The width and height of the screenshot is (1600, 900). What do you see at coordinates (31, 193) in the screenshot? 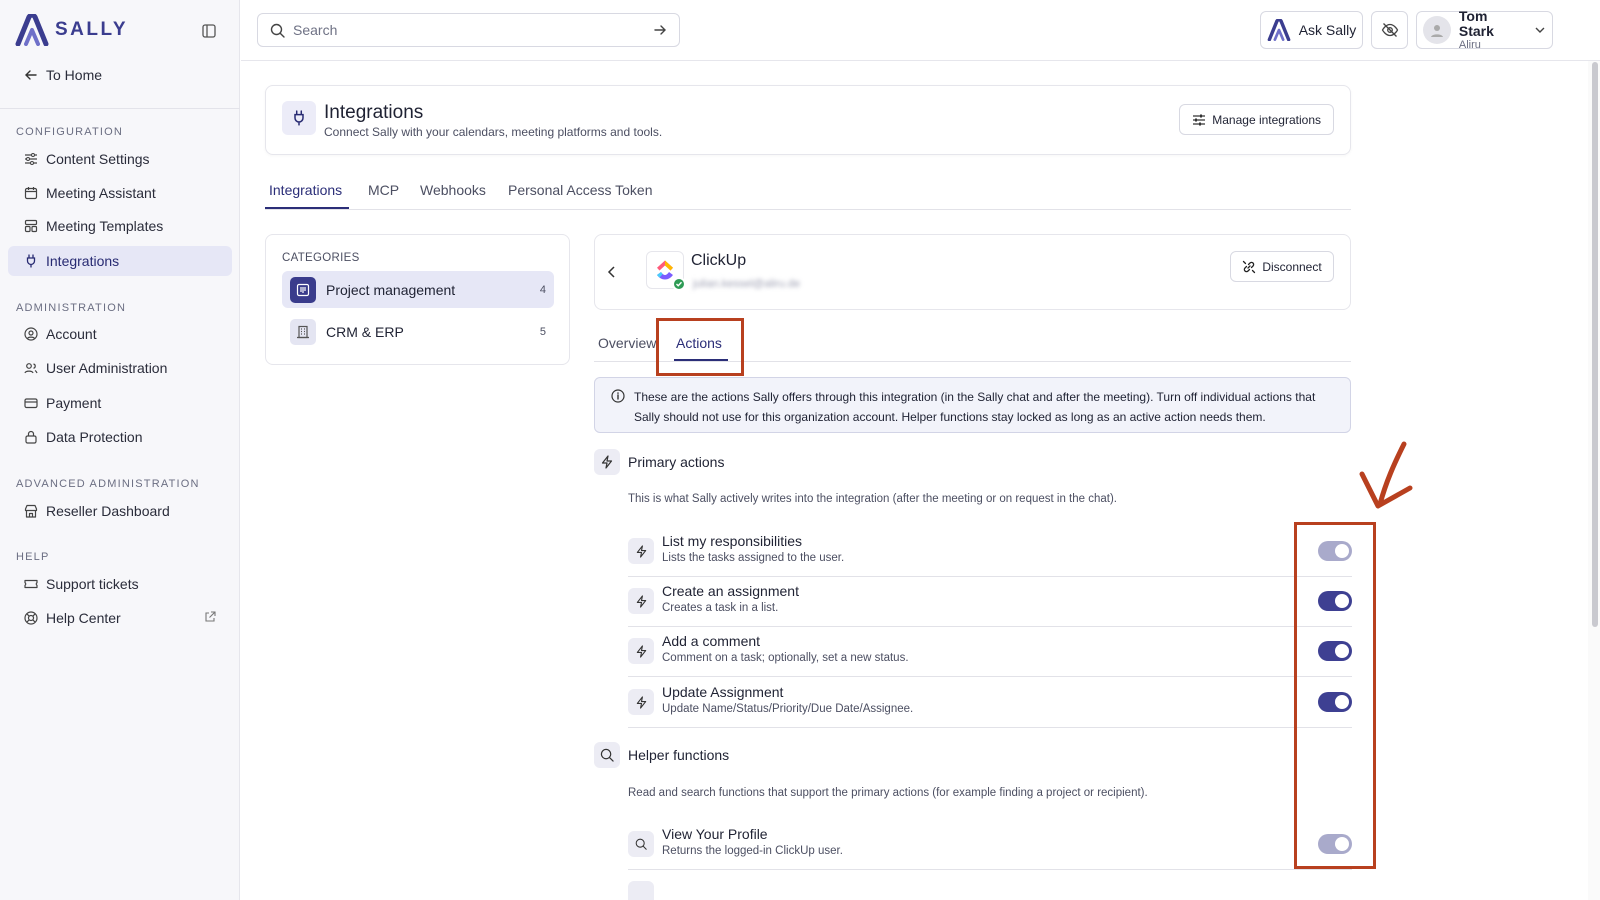
I see `calendar-icon` at bounding box center [31, 193].